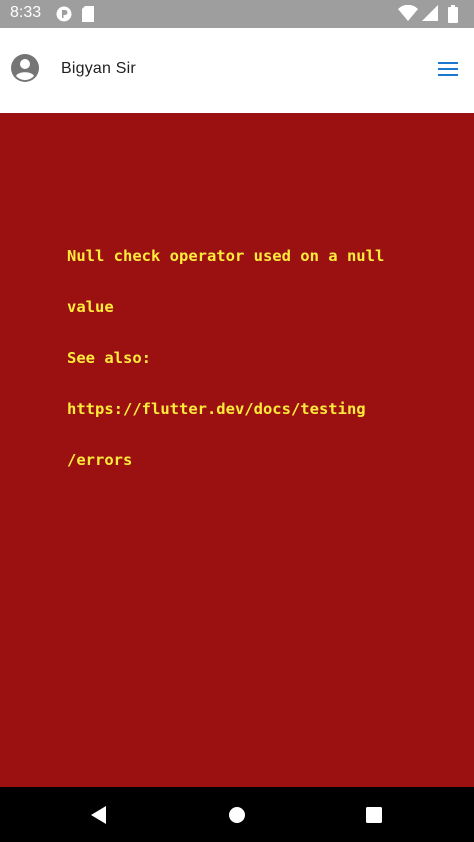 The width and height of the screenshot is (474, 842). What do you see at coordinates (453, 14) in the screenshot?
I see `battery-icon` at bounding box center [453, 14].